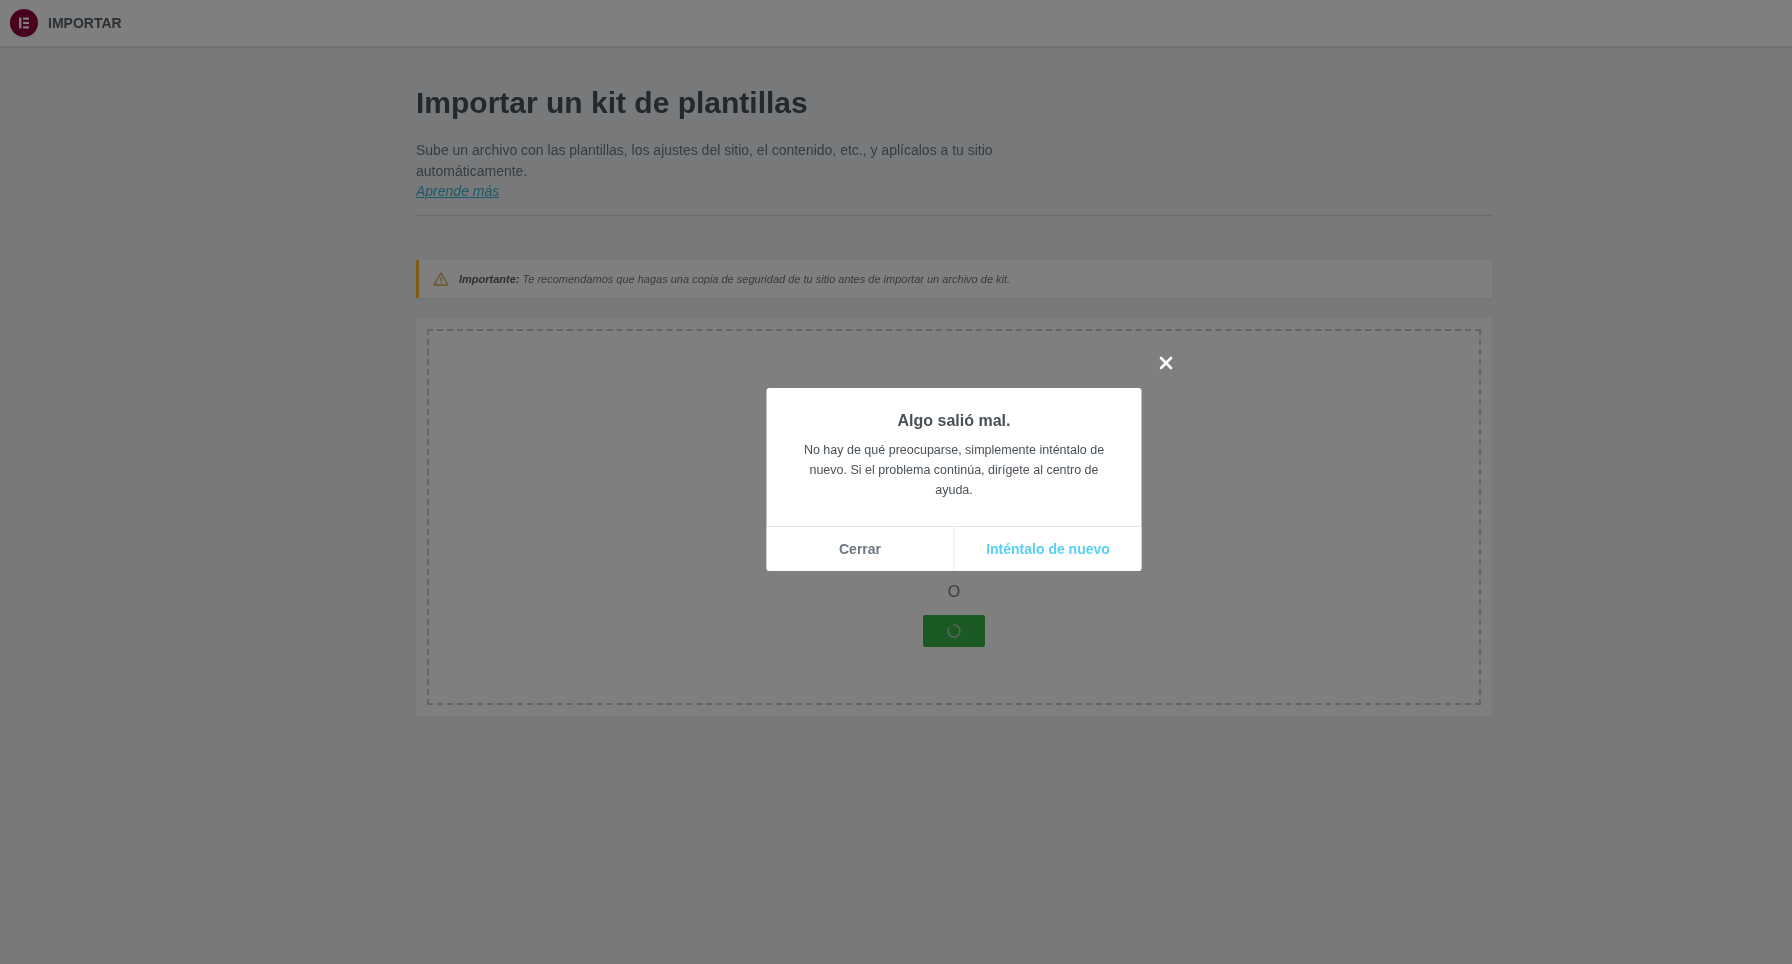 Image resolution: width=1792 pixels, height=964 pixels. I want to click on notice-text: Importante: Te recomendamos que hagas una copia de seguridad de tu sitio antes de importar un archivo de kit., so click(735, 279).